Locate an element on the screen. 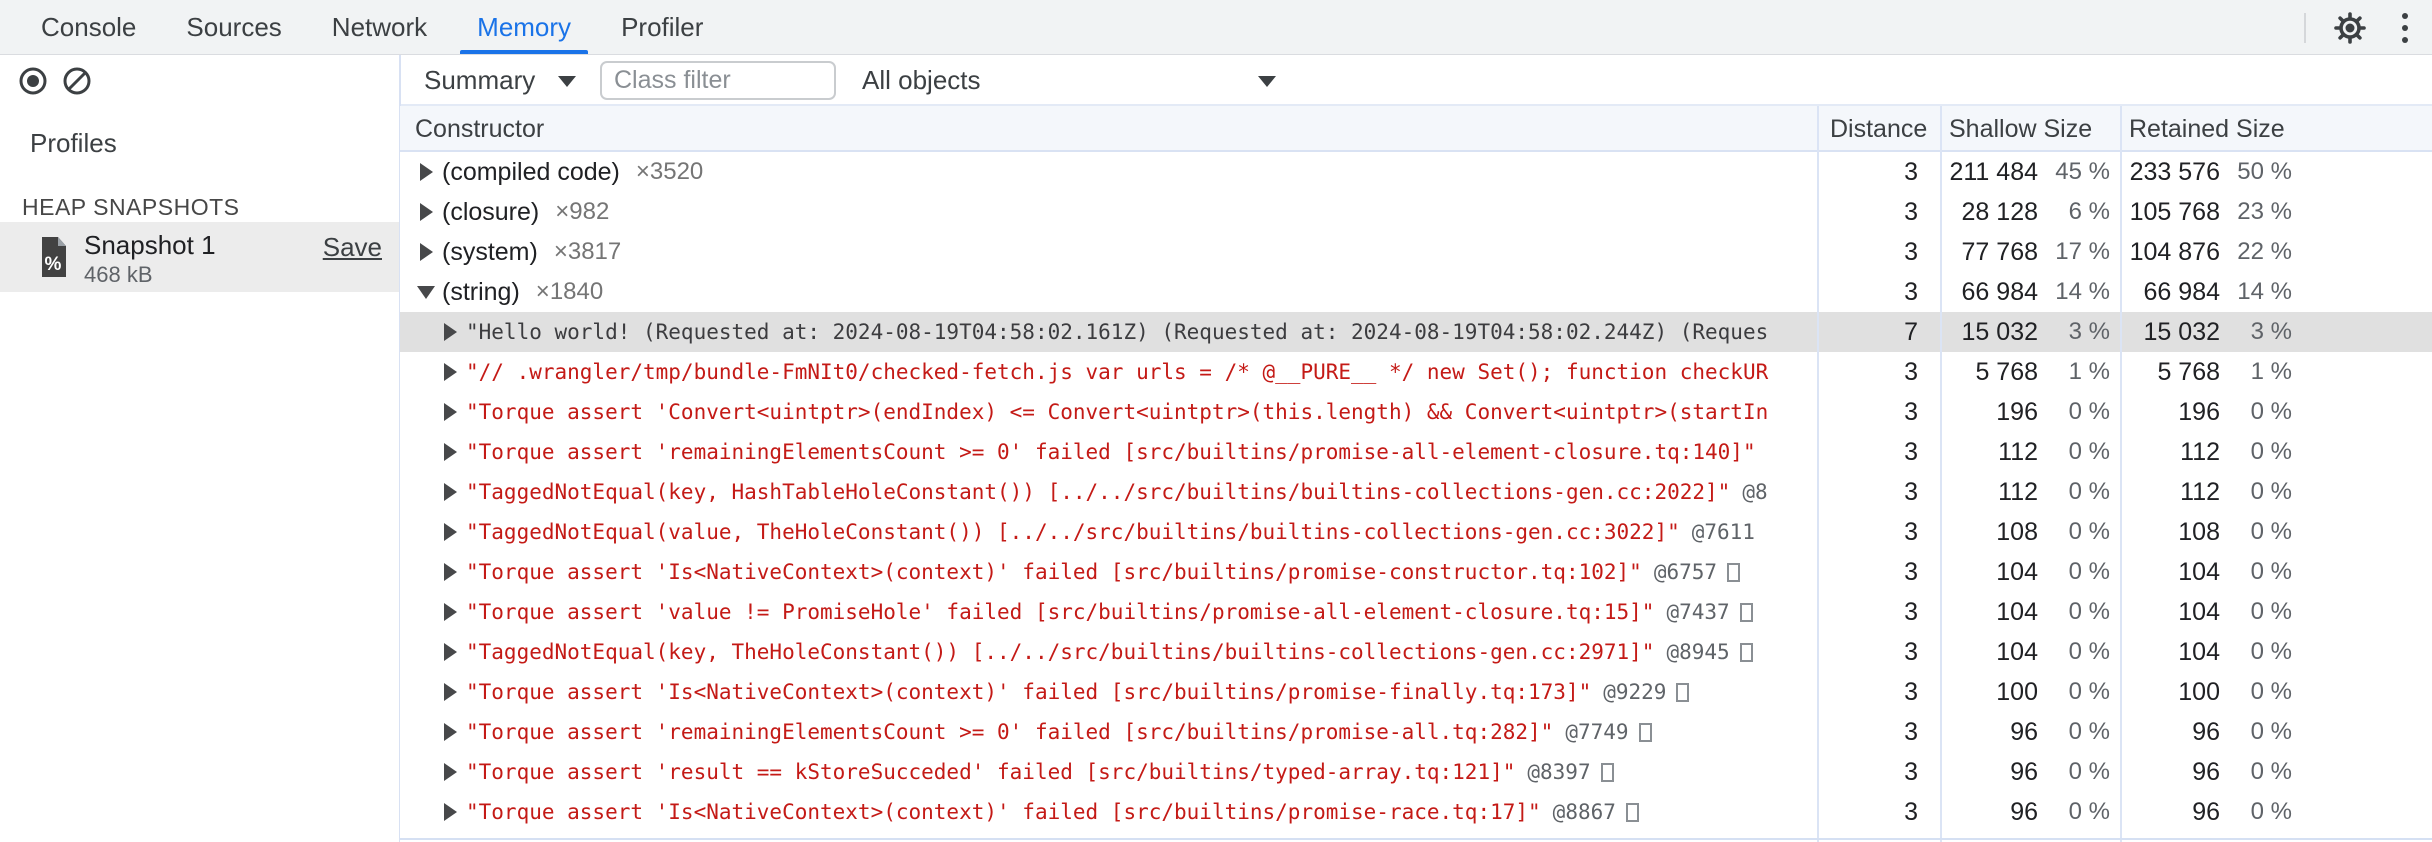 The image size is (2432, 842). column-header-shallow-size: Shallow Size is located at coordinates (2020, 129).